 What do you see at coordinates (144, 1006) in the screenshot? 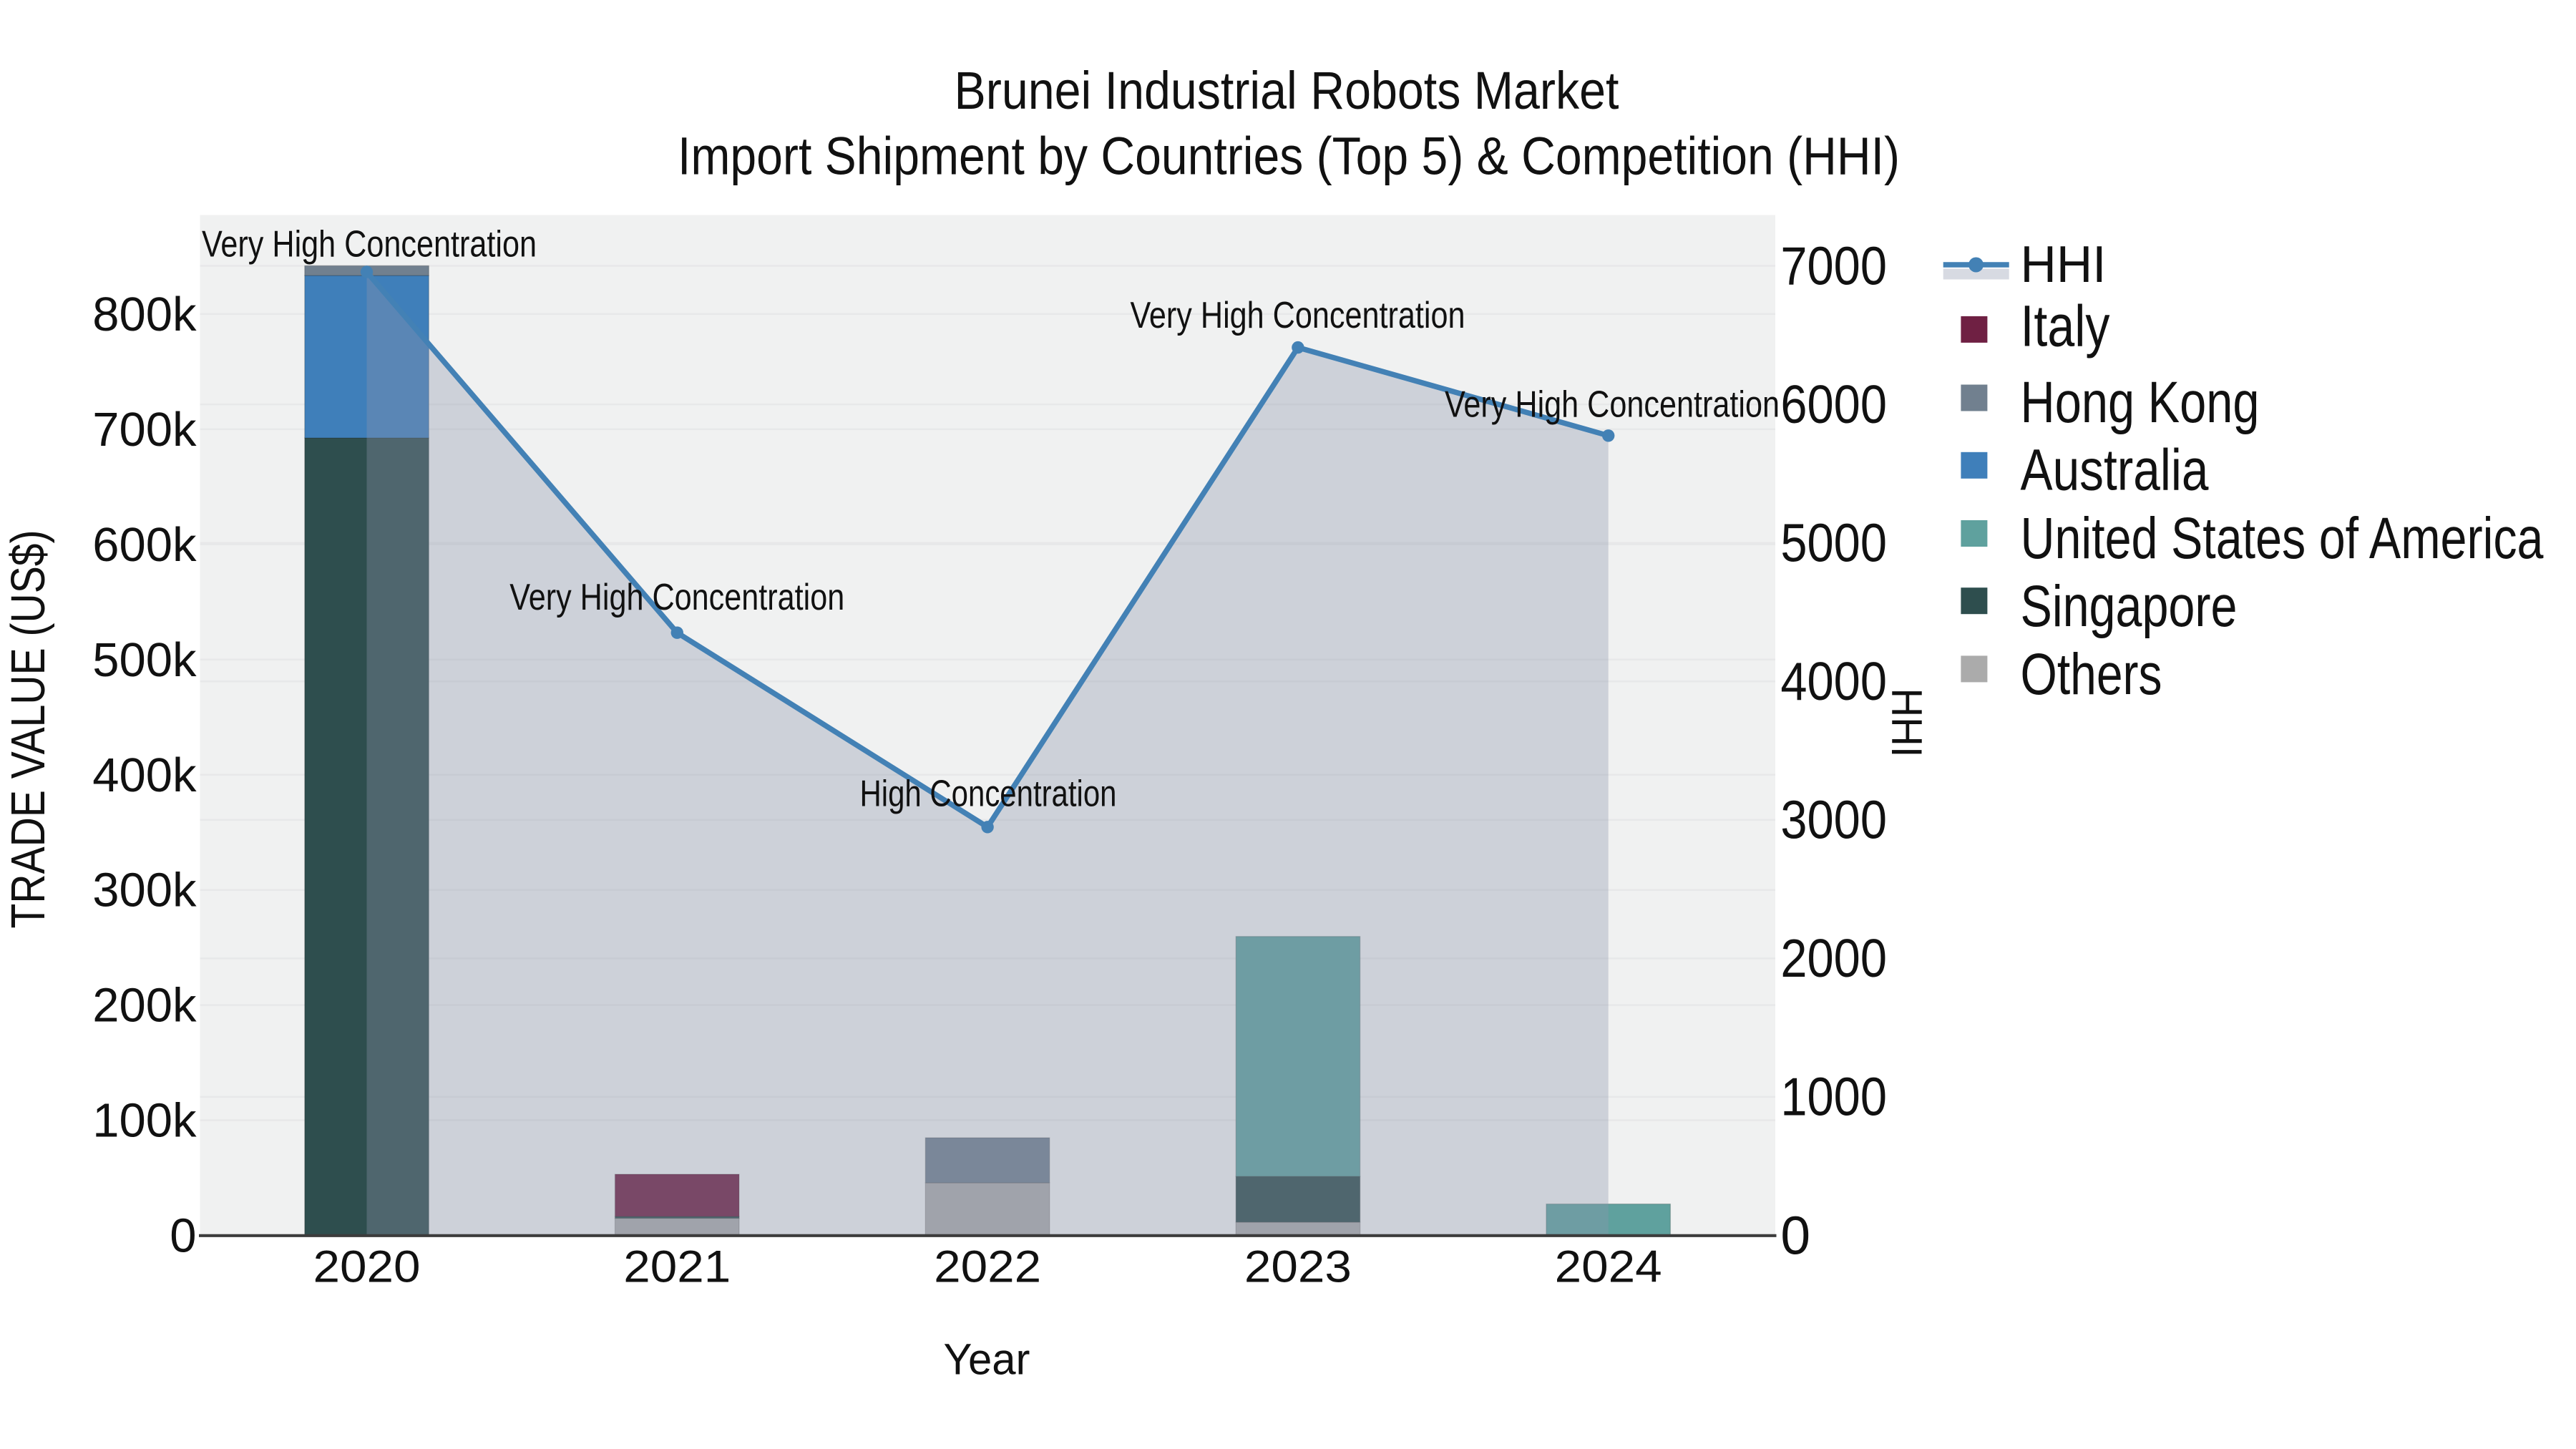
I see `svg-text: 200k` at bounding box center [144, 1006].